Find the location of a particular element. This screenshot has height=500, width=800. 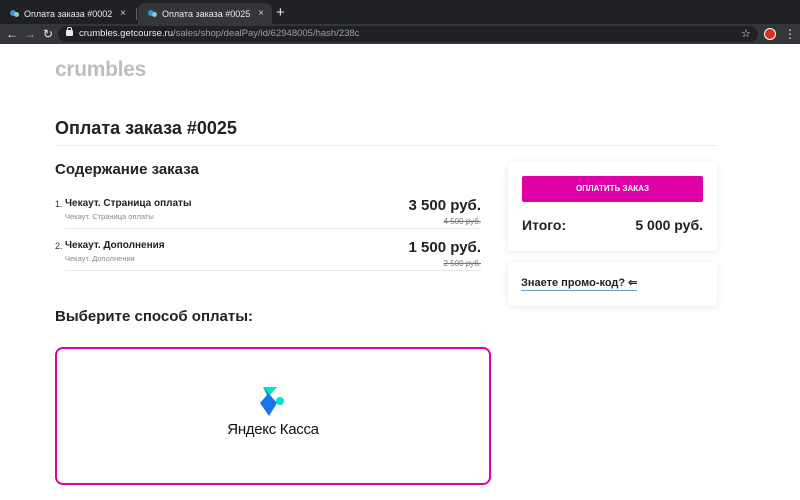

order-summary-card: ОПЛАТИТЬ ЗАКАЗ Итого: 5 000 руб. is located at coordinates (612, 206).